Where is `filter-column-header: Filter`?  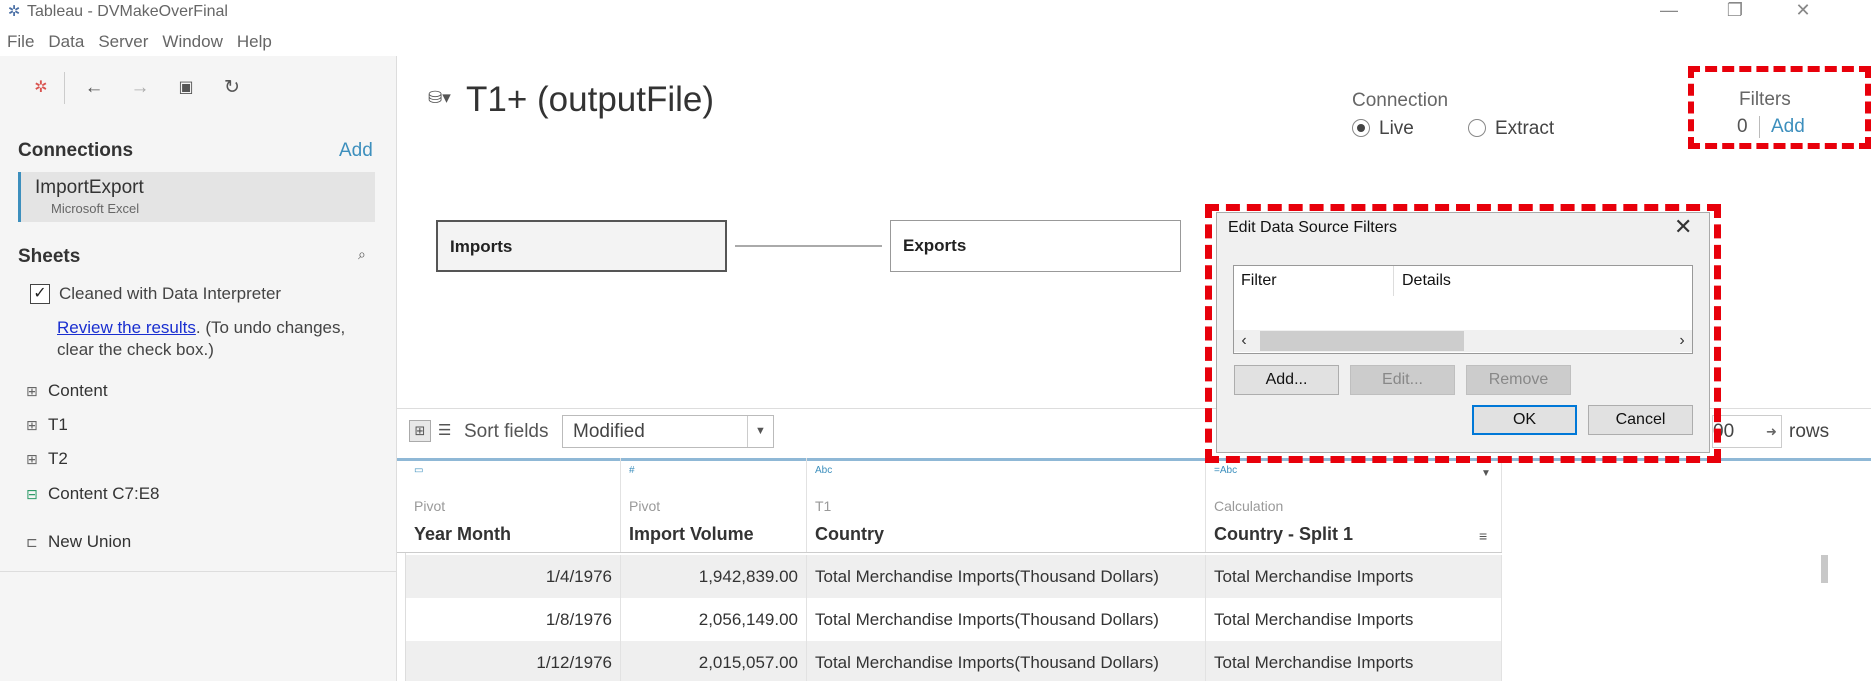 filter-column-header: Filter is located at coordinates (1259, 281).